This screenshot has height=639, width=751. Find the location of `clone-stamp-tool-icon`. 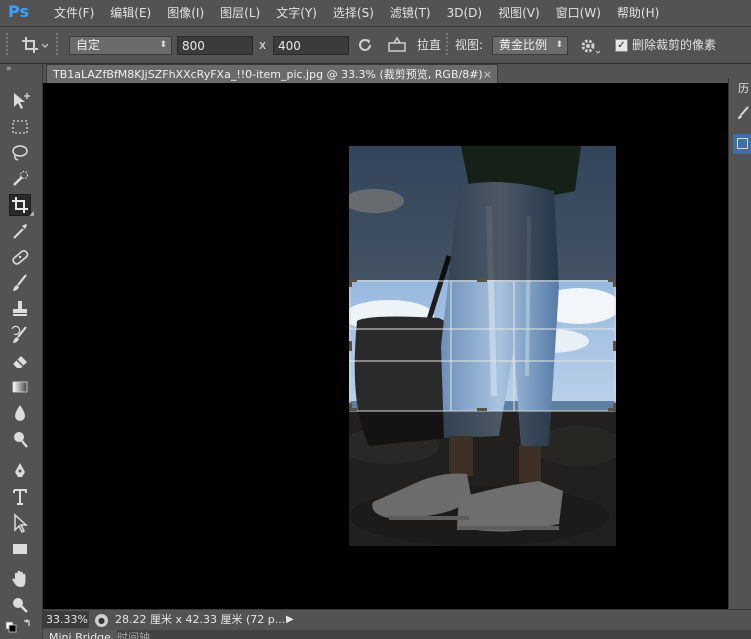

clone-stamp-tool-icon is located at coordinates (20, 309).